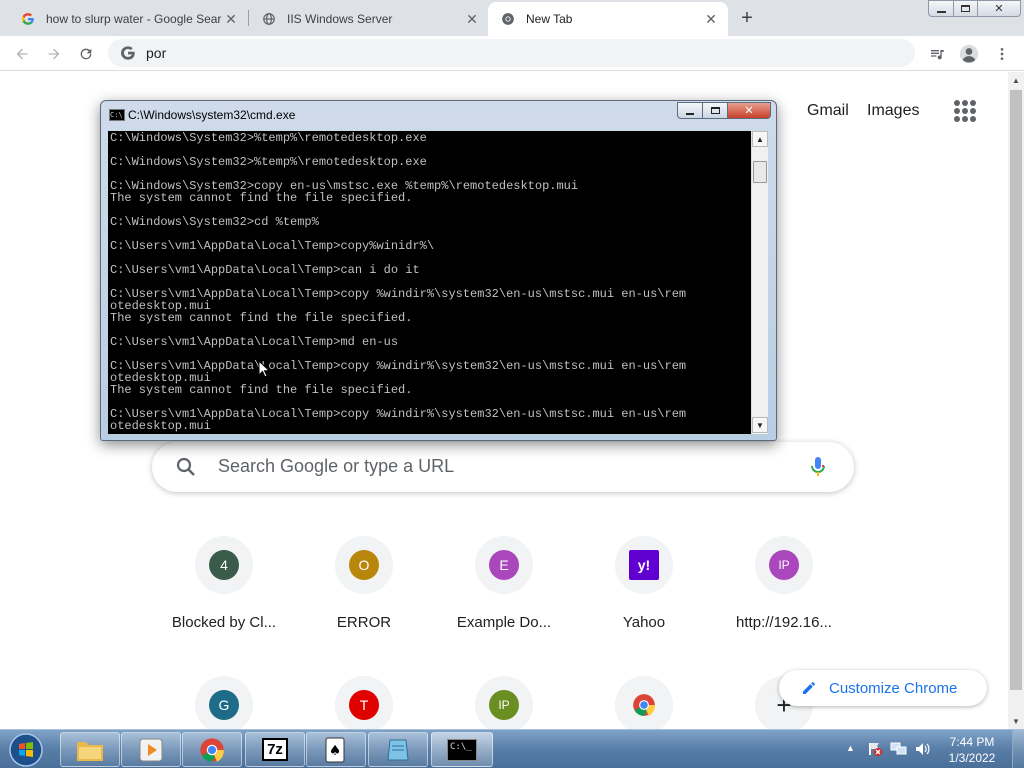  What do you see at coordinates (875, 749) in the screenshot?
I see `action-center-icon` at bounding box center [875, 749].